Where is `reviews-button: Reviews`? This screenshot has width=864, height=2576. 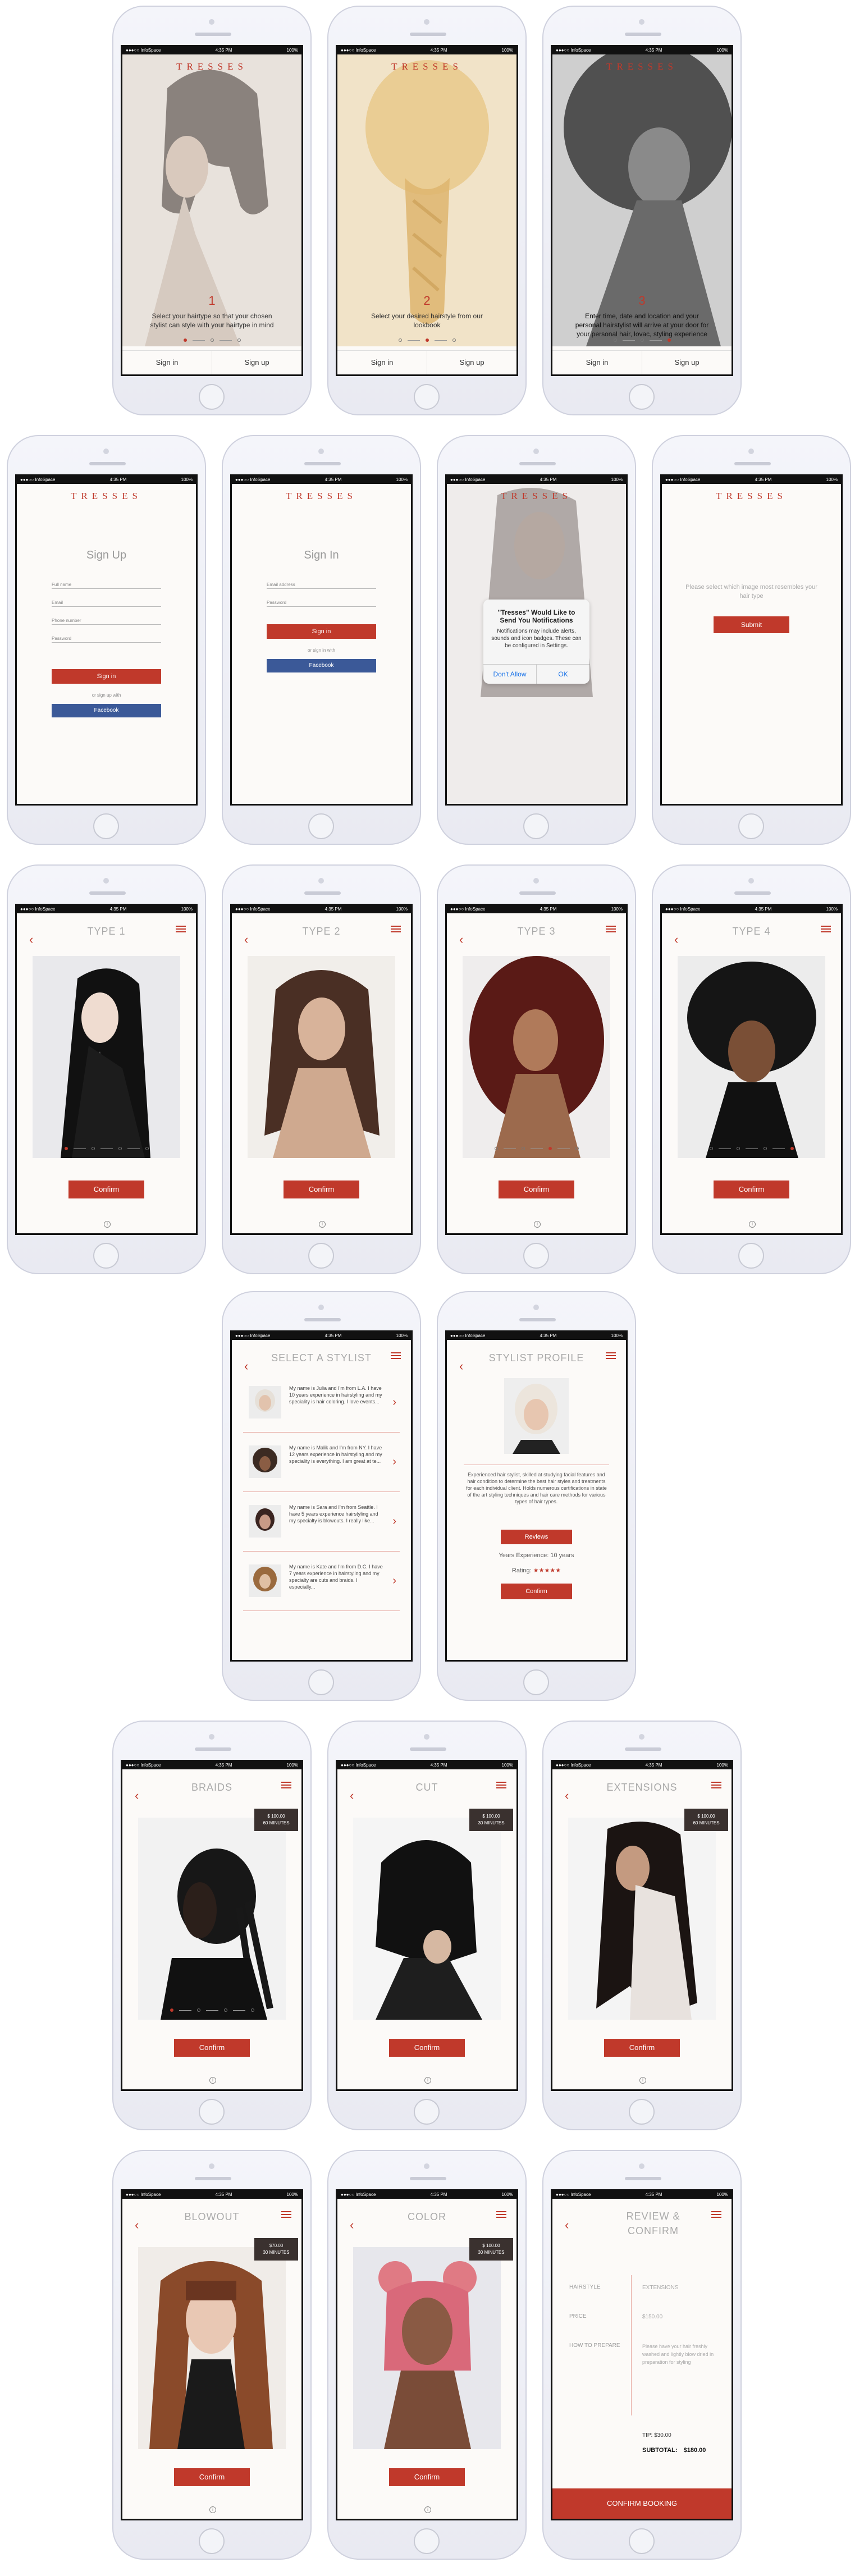 reviews-button: Reviews is located at coordinates (536, 1537).